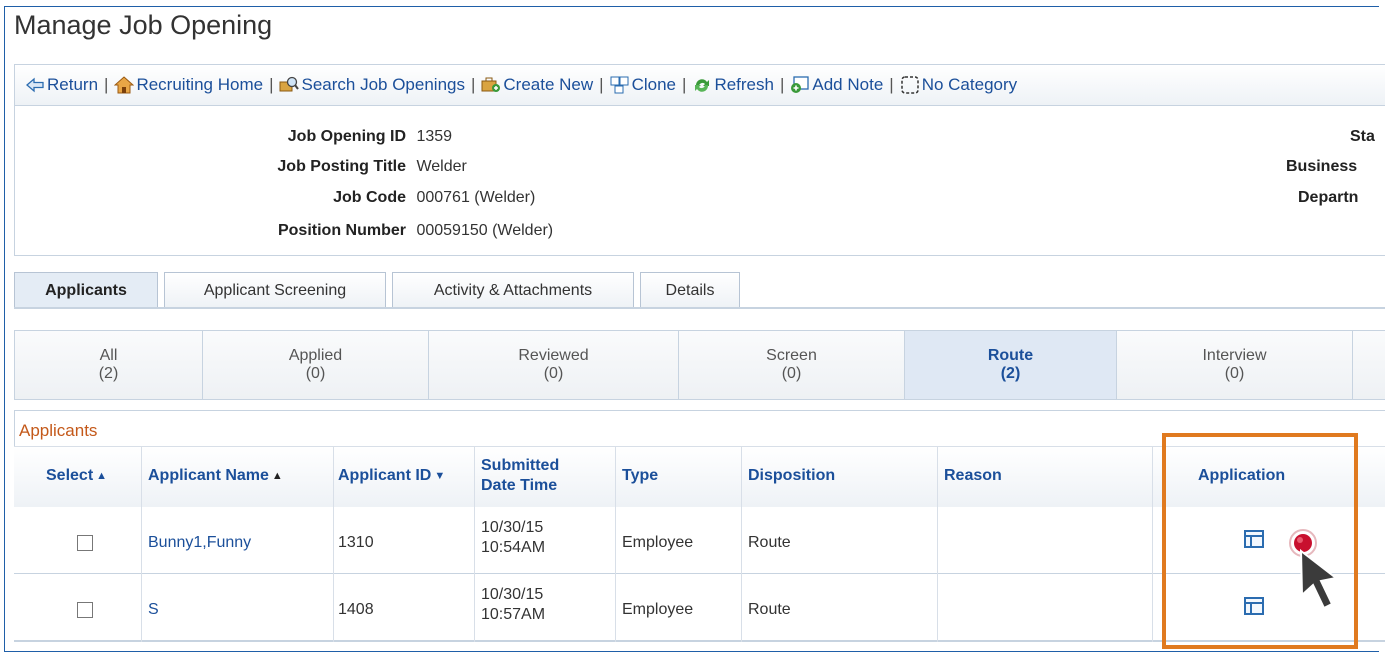 This screenshot has width=1385, height=656. What do you see at coordinates (973, 476) in the screenshot?
I see `reason-column-header: Reason` at bounding box center [973, 476].